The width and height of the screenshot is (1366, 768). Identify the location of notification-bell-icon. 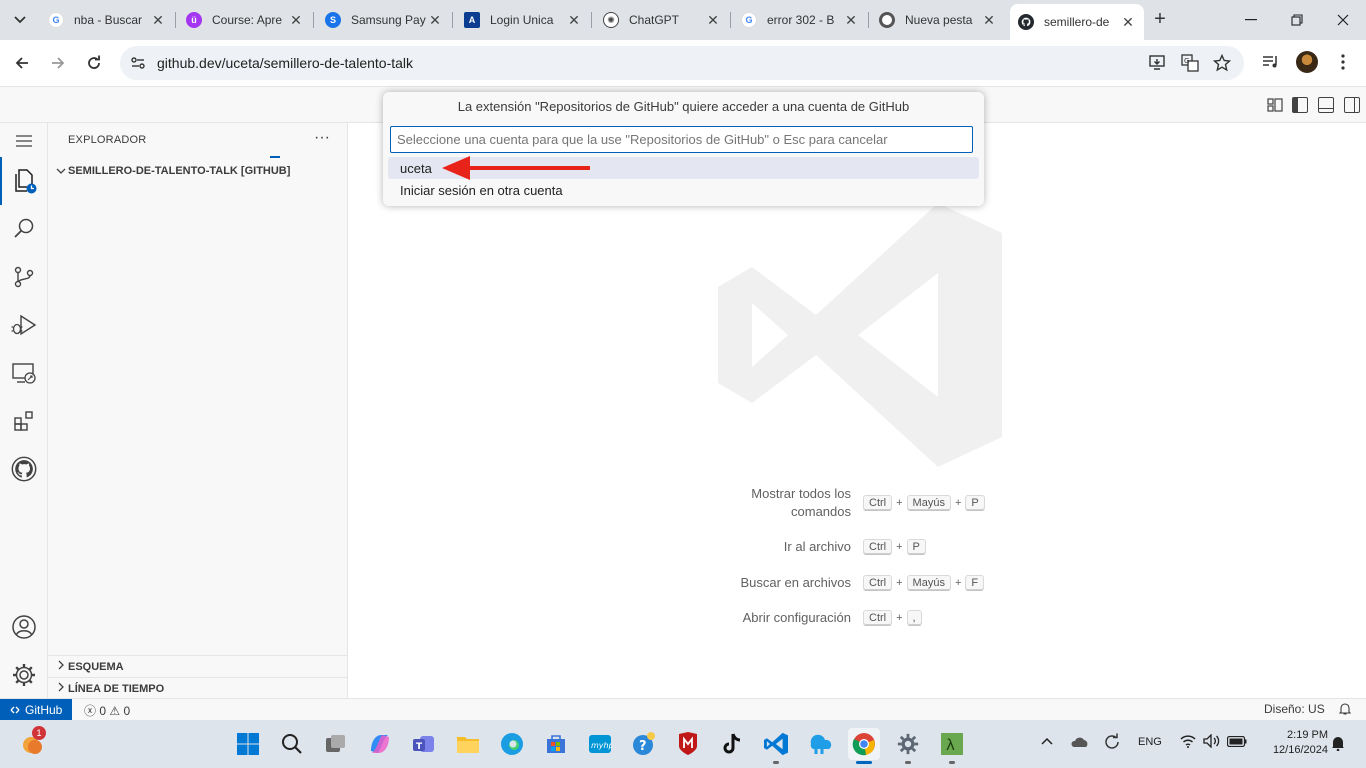
(1338, 744).